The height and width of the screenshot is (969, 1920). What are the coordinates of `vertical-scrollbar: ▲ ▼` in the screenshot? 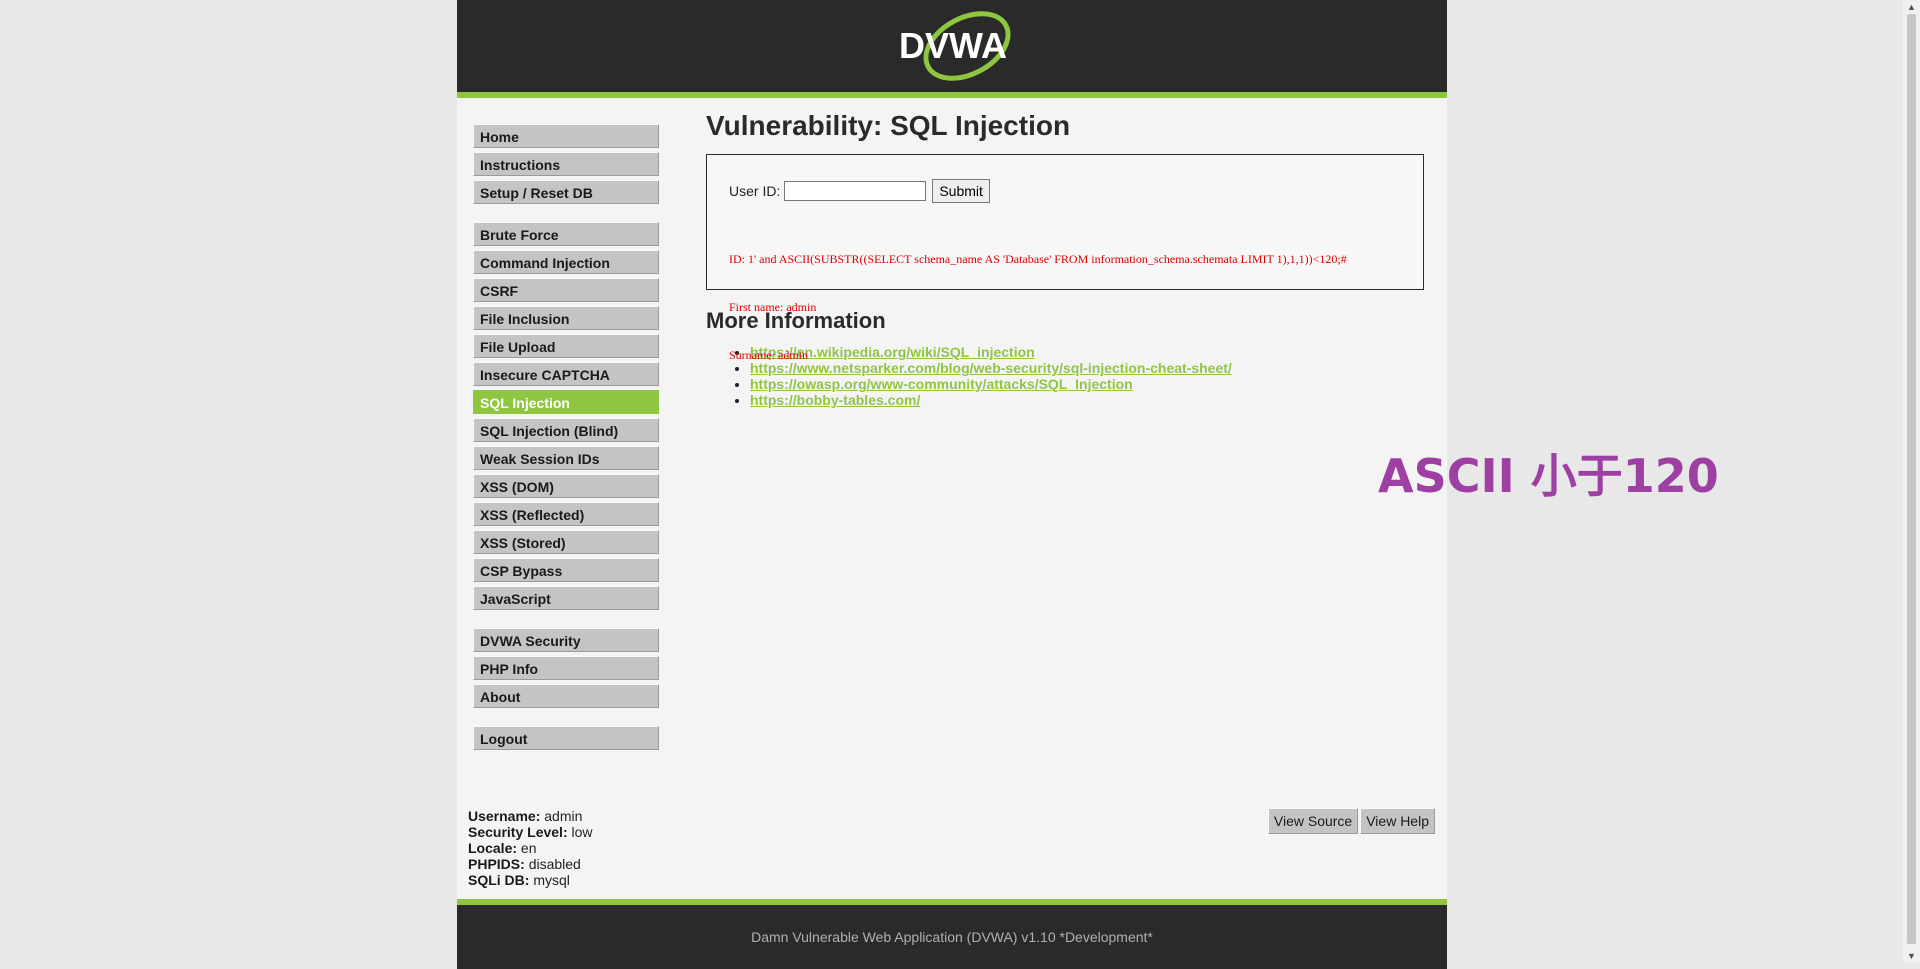 It's located at (1911, 481).